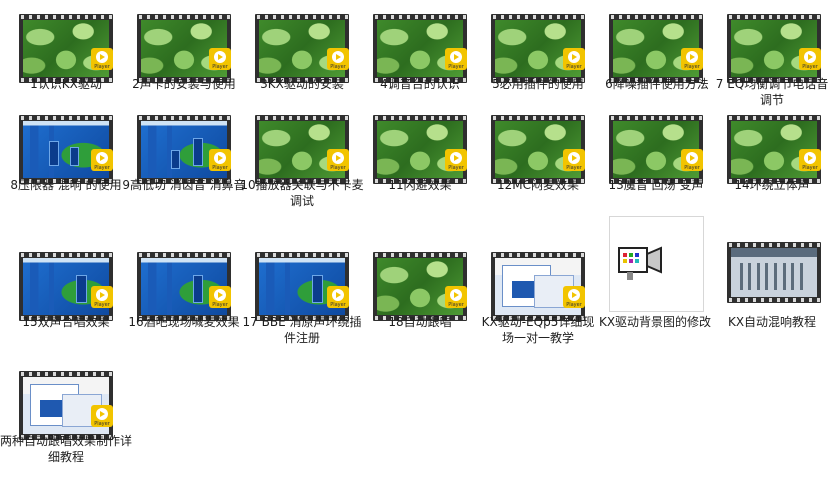 The image size is (837, 482). I want to click on file-label: KX自动混响教程, so click(772, 322).